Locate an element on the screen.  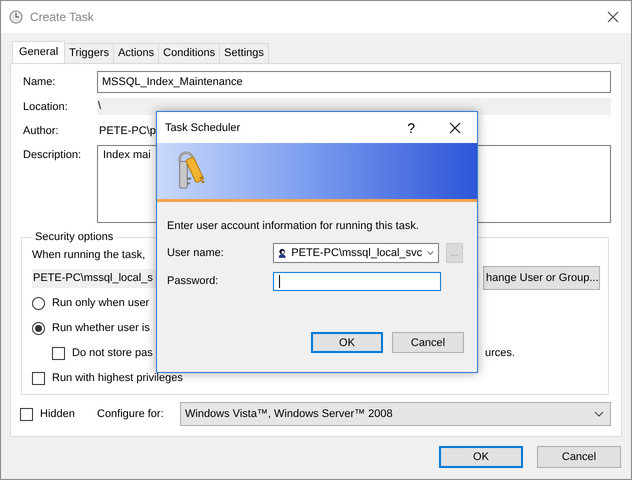
prompt-text: When running the task, is located at coordinates (89, 255).